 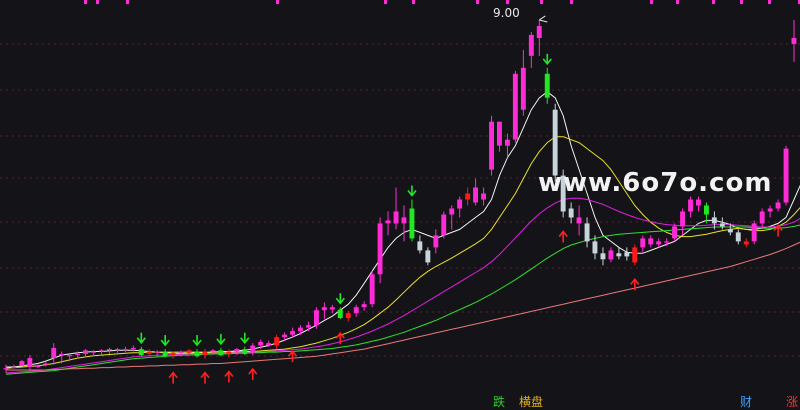 What do you see at coordinates (173, 377) in the screenshot?
I see `up-arrow` at bounding box center [173, 377].